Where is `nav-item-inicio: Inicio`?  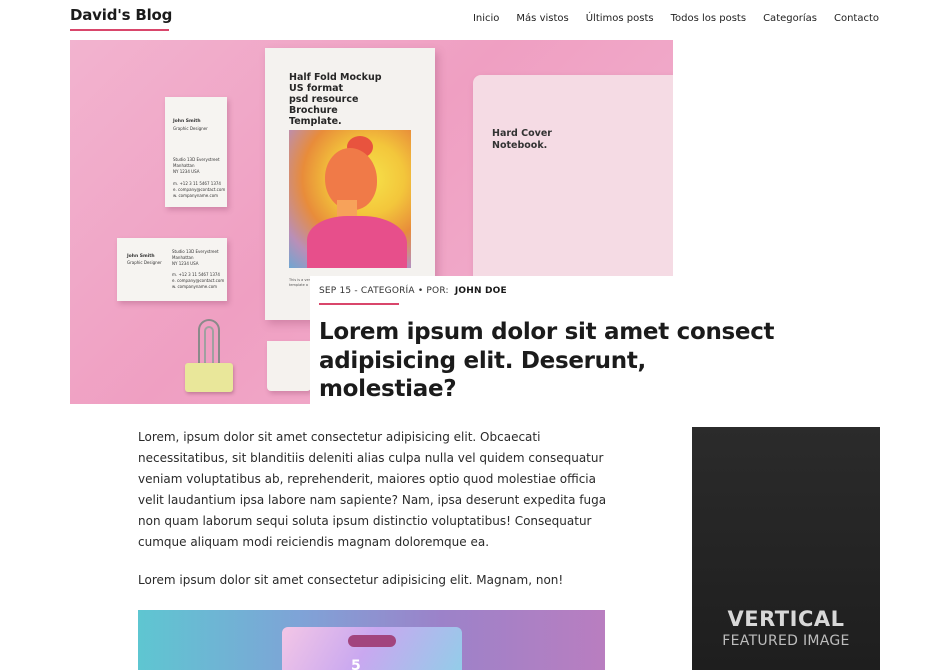
nav-item-inicio: Inicio is located at coordinates (486, 18).